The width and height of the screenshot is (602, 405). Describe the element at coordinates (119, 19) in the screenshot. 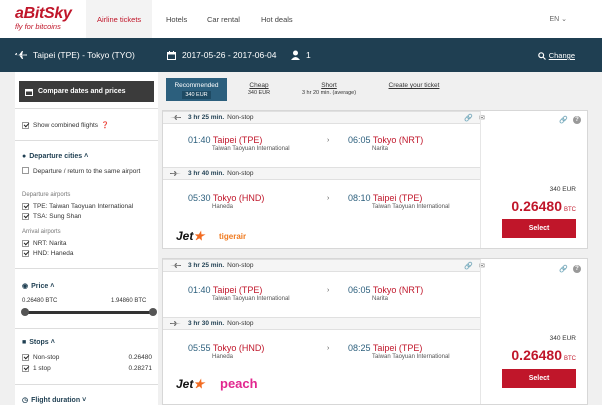

I see `nav-airline-tickets: Airline tickets` at that location.